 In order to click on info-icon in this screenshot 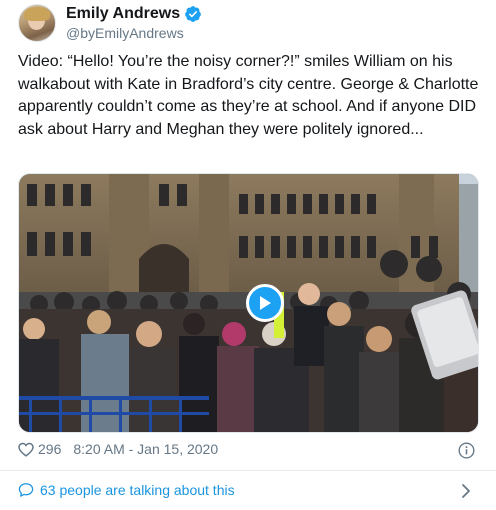, I will do `click(466, 450)`.